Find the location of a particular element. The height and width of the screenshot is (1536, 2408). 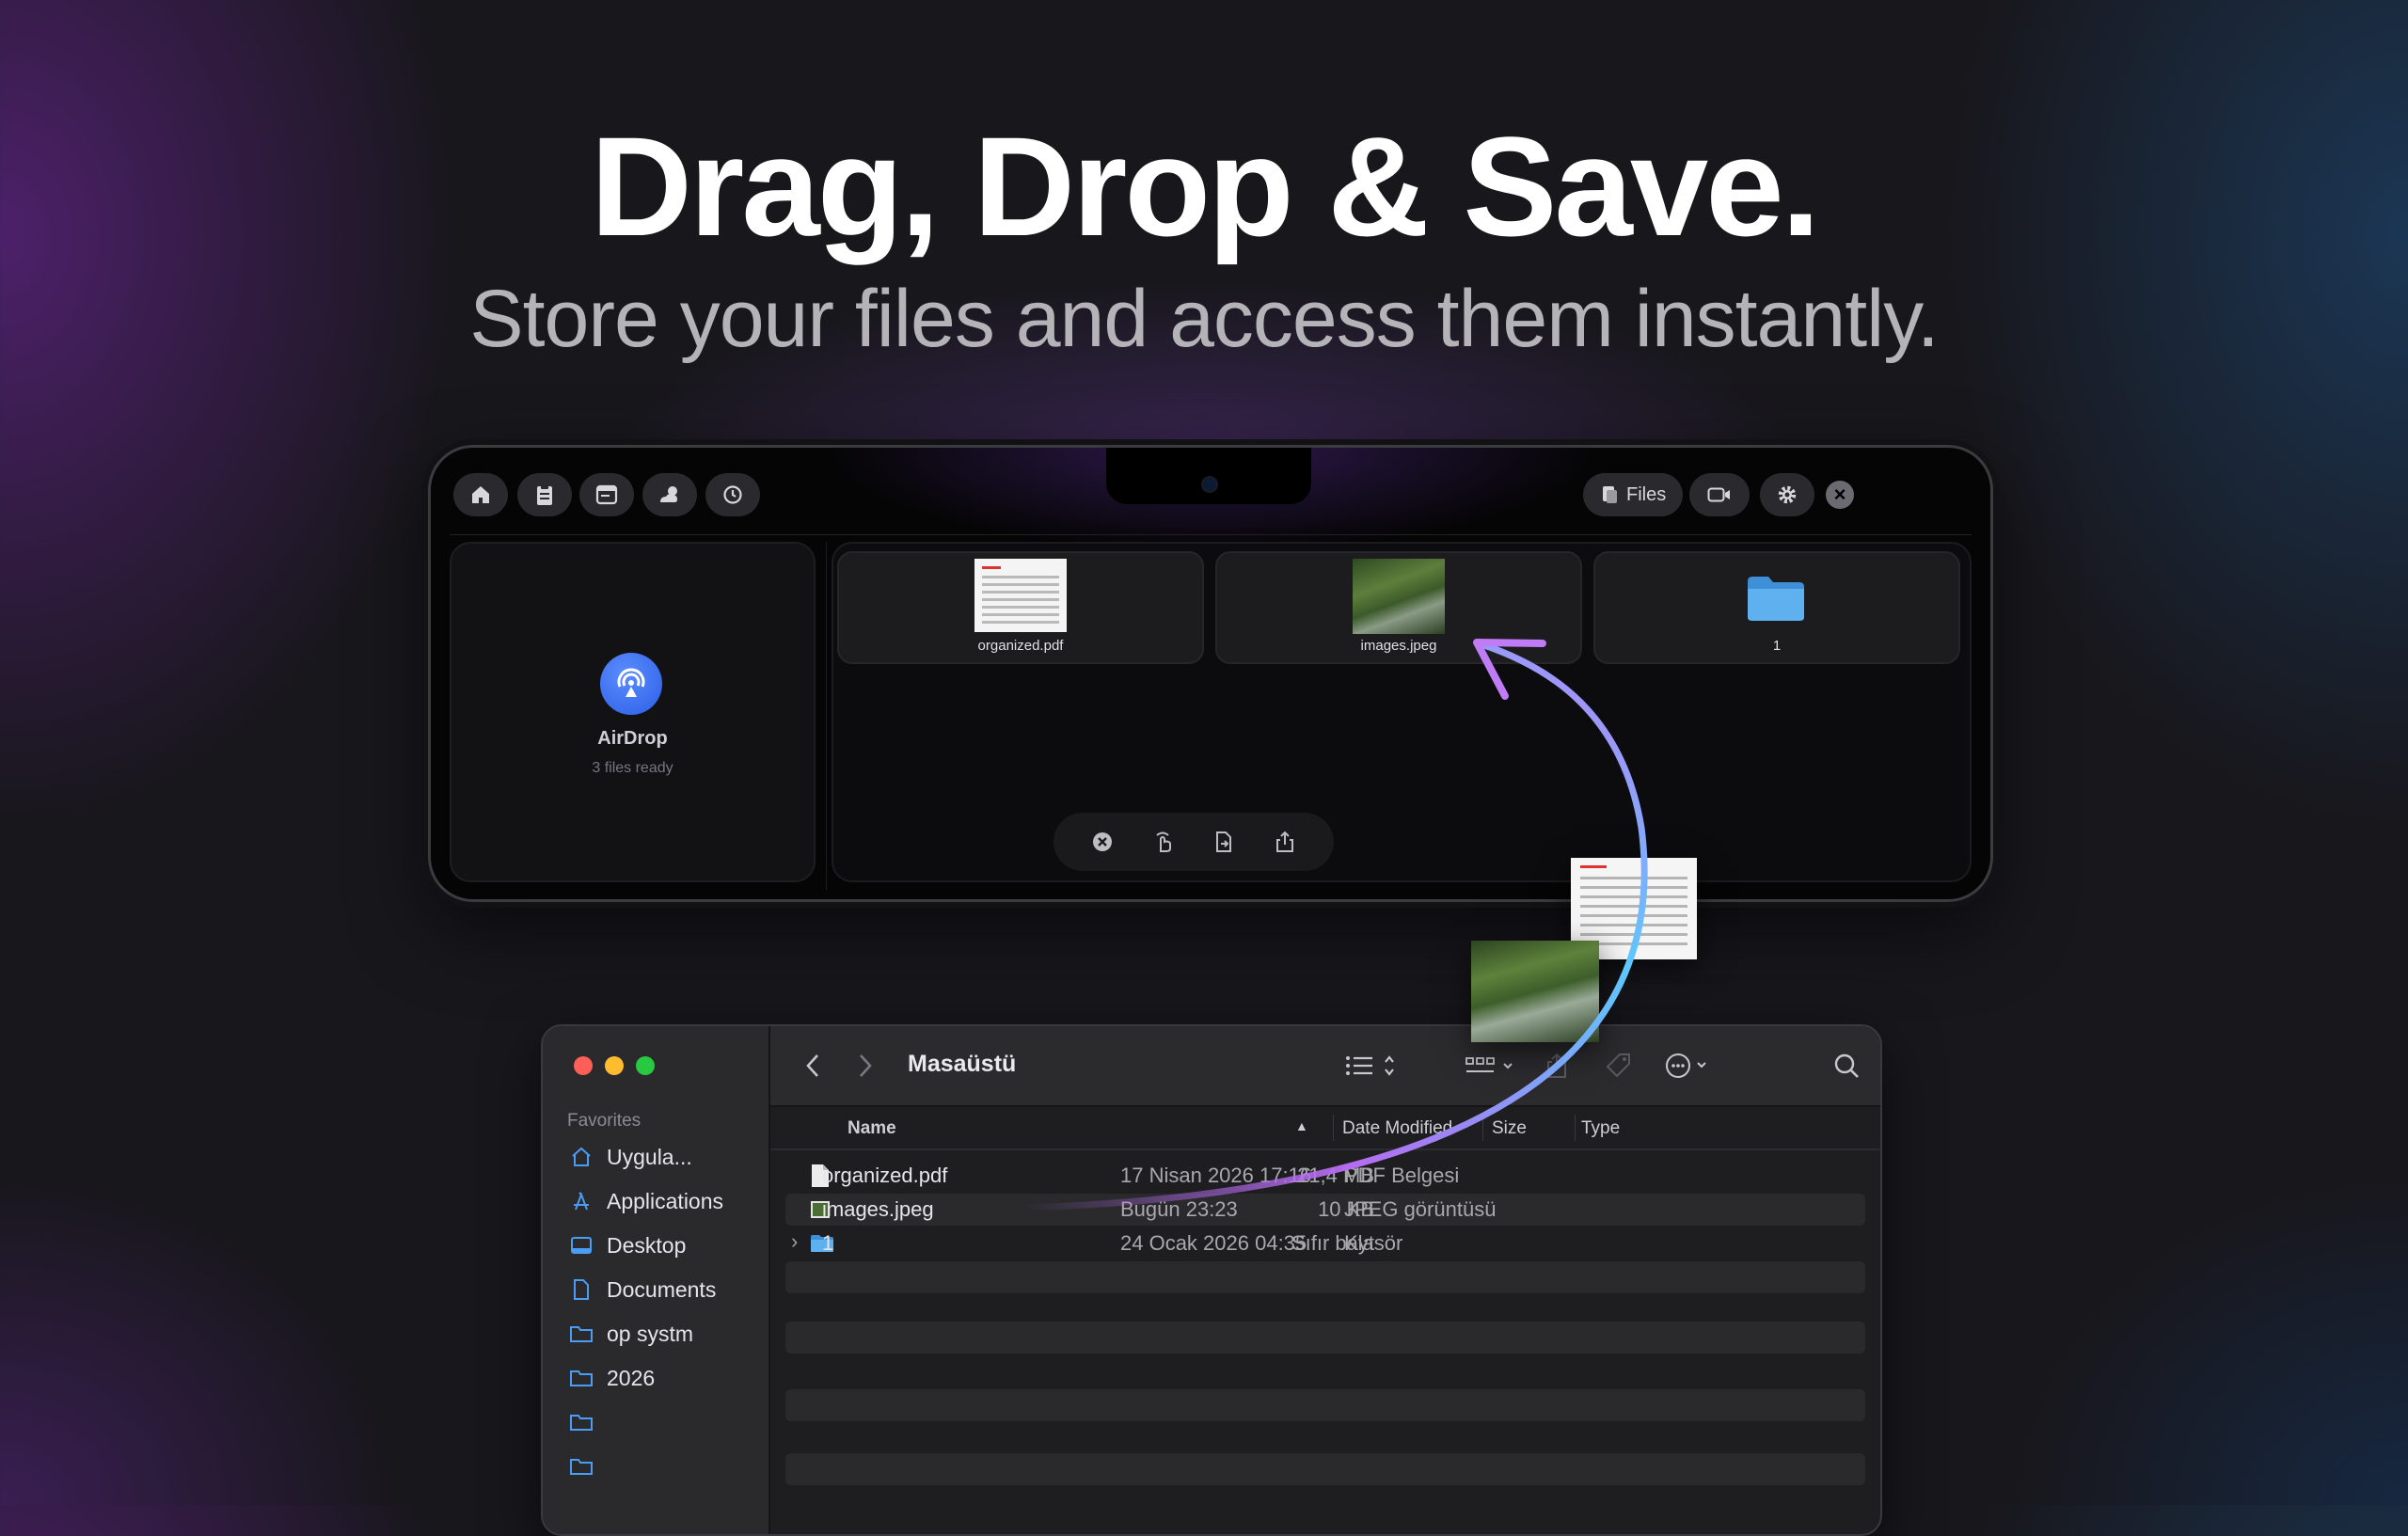

toolbar-divider is located at coordinates (1211, 534).